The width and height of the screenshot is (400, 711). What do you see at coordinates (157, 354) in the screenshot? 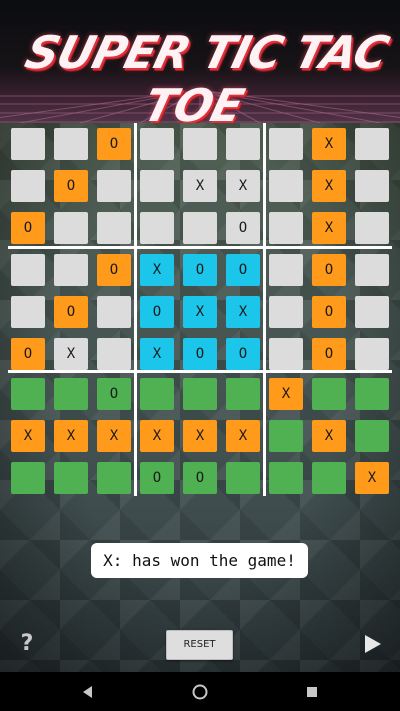
I see `board-cell-r6-c4: X` at bounding box center [157, 354].